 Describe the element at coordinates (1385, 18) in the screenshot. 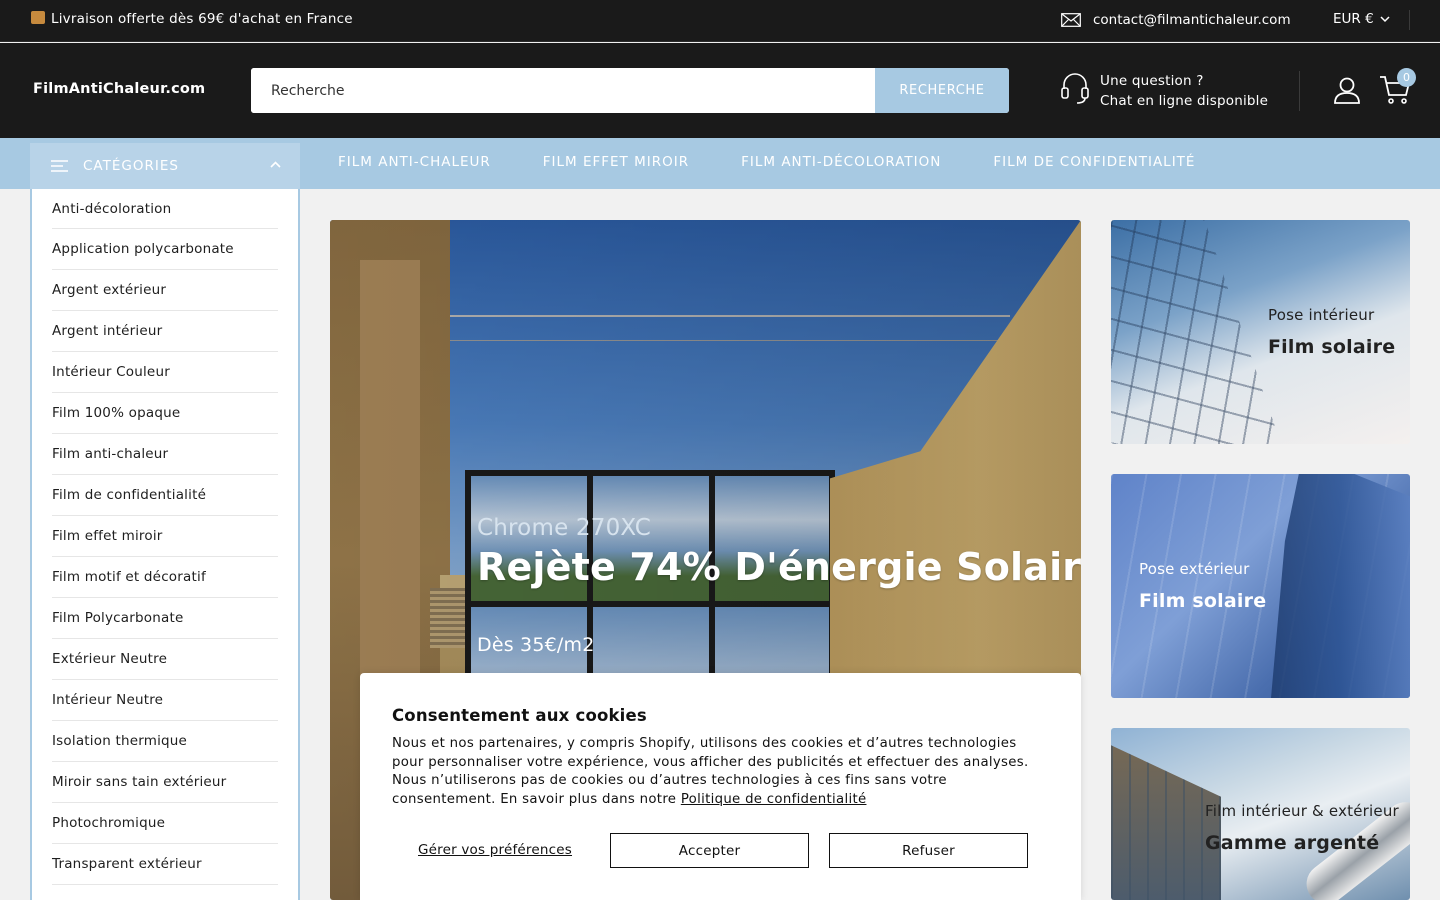

I see `chevron-down-icon` at that location.